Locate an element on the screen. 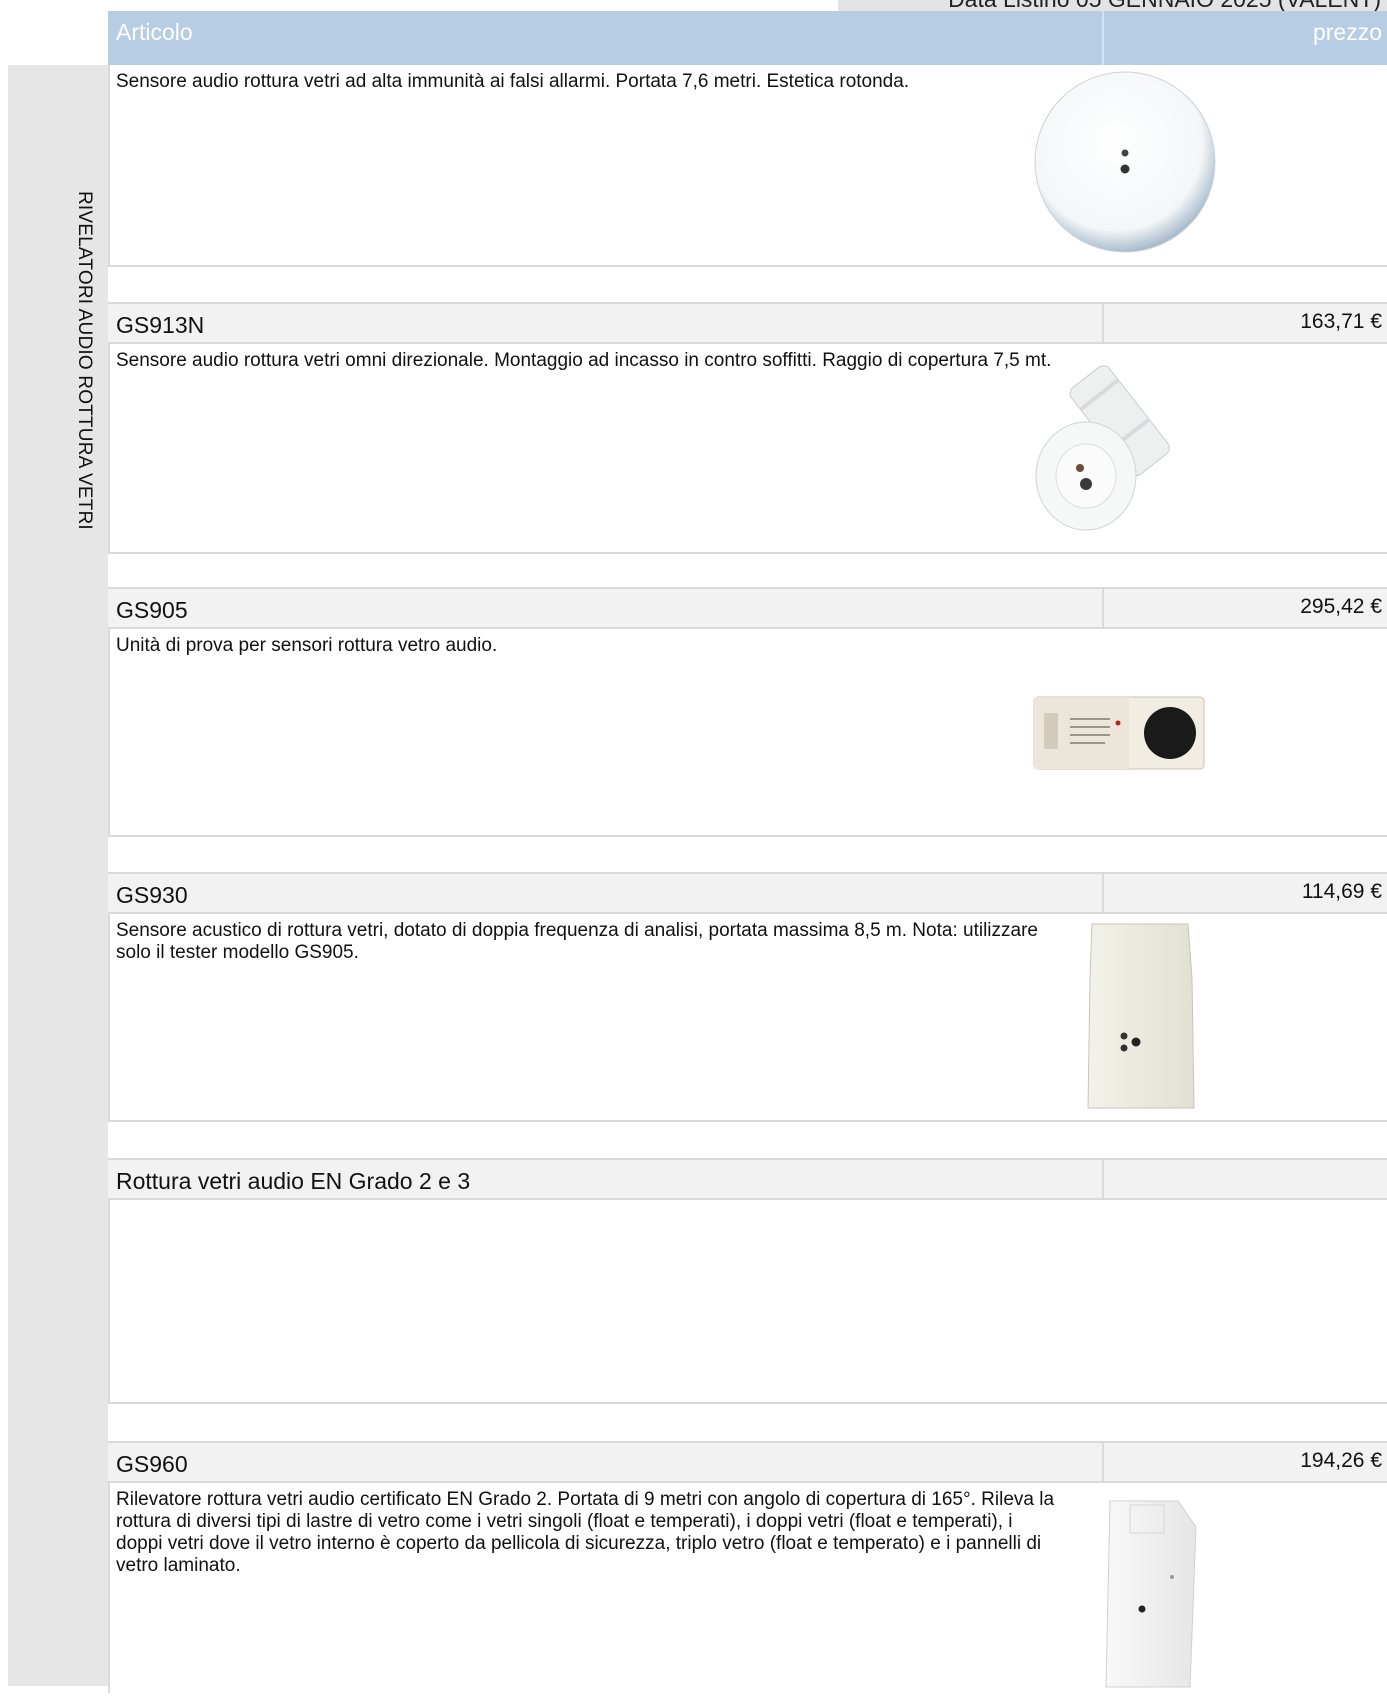 This screenshot has height=1697, width=1387. rectangular-sensor-image is located at coordinates (1141, 1016).